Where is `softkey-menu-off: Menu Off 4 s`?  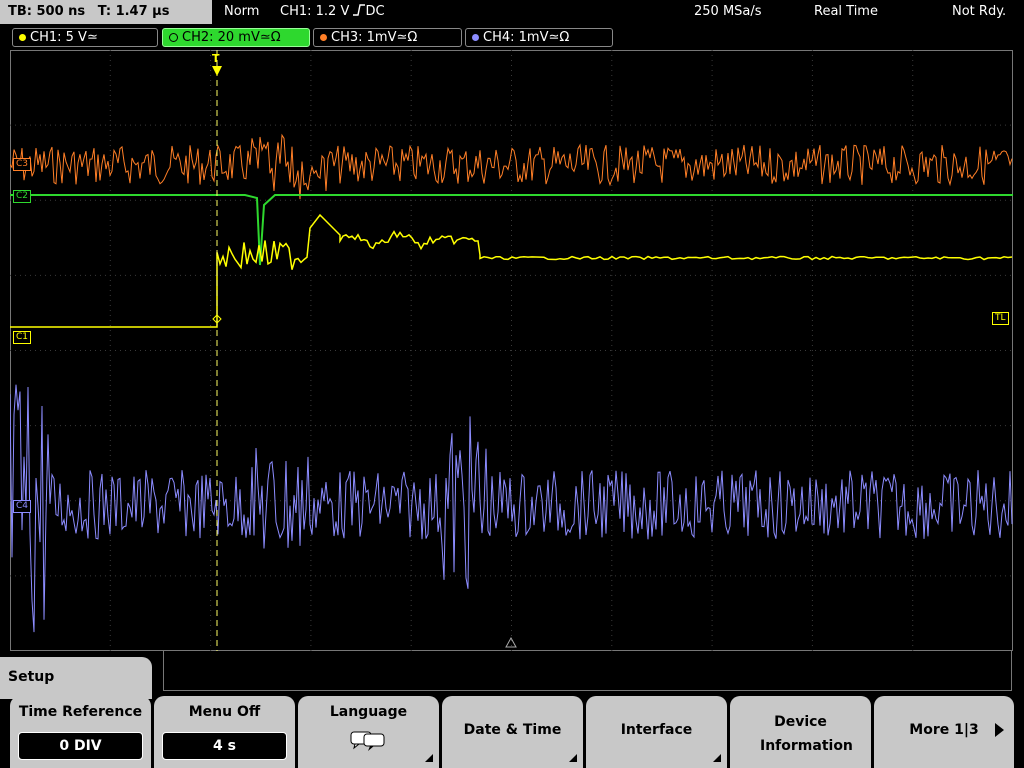
softkey-menu-off: Menu Off 4 s is located at coordinates (224, 732).